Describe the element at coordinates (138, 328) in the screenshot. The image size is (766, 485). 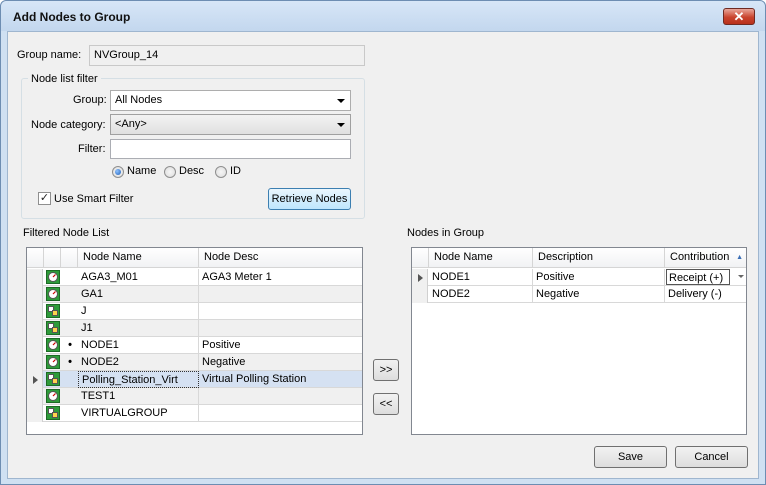
I see `node-name-cell: J1` at that location.